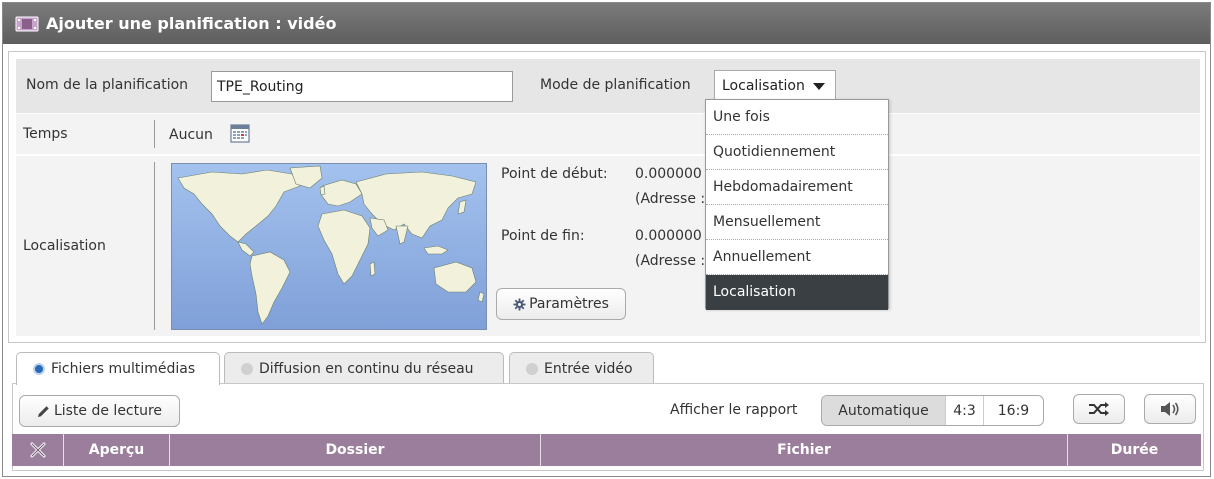  What do you see at coordinates (554, 174) in the screenshot?
I see `start-point-label: Point de début:` at bounding box center [554, 174].